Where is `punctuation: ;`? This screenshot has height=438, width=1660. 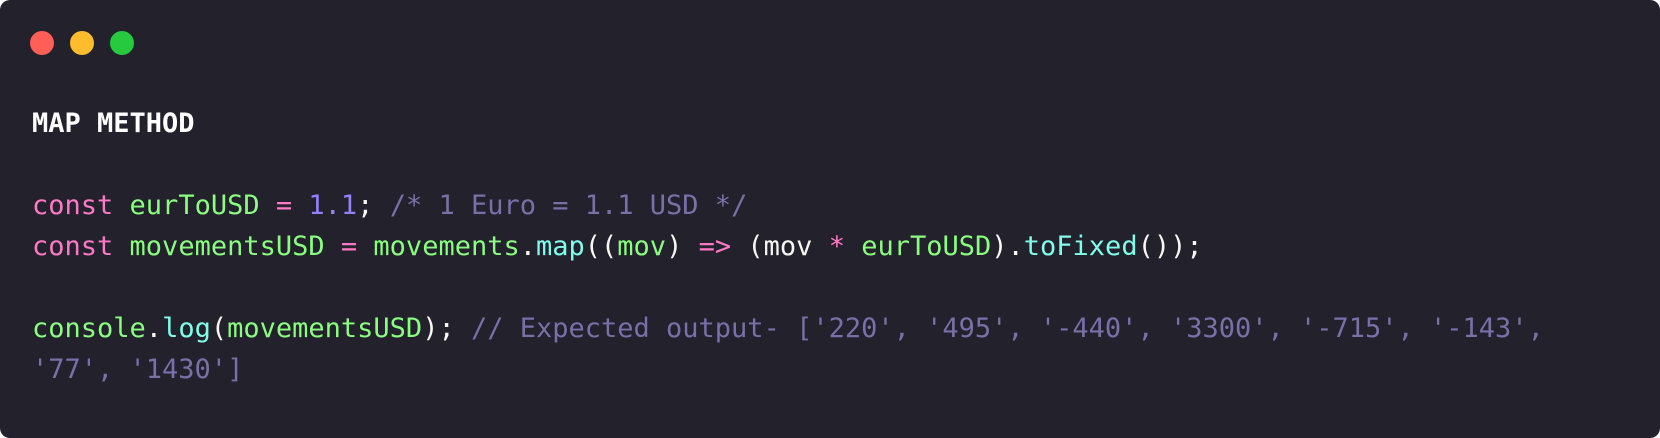
punctuation: ; is located at coordinates (365, 205).